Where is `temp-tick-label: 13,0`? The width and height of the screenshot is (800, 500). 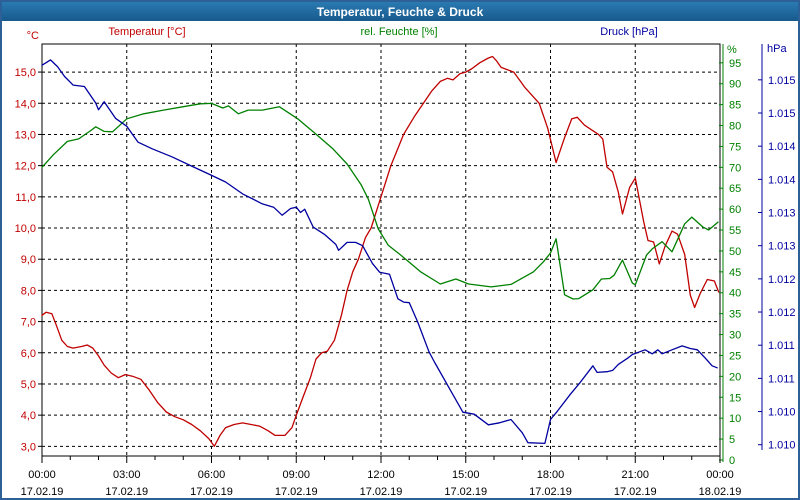
temp-tick-label: 13,0 is located at coordinates (25, 135).